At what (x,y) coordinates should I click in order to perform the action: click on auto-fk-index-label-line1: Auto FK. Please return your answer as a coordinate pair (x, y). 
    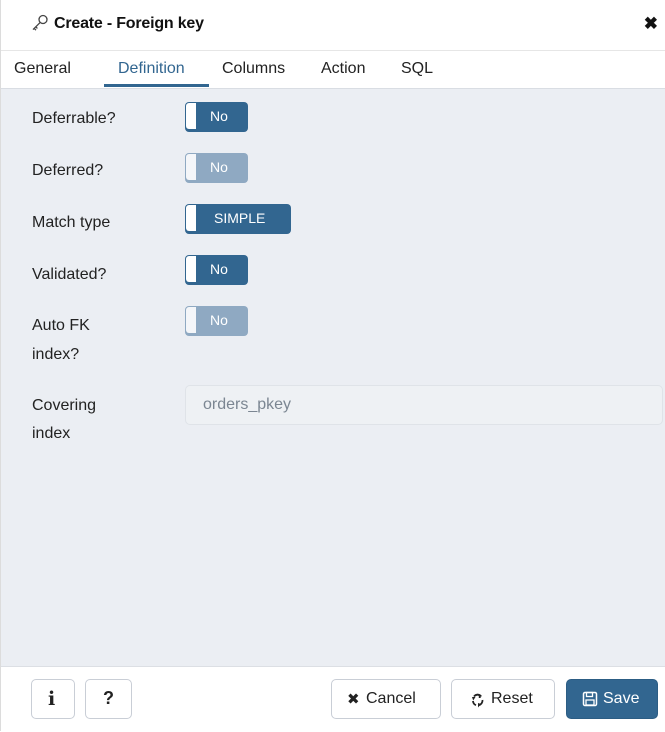
    Looking at the image, I should click on (61, 325).